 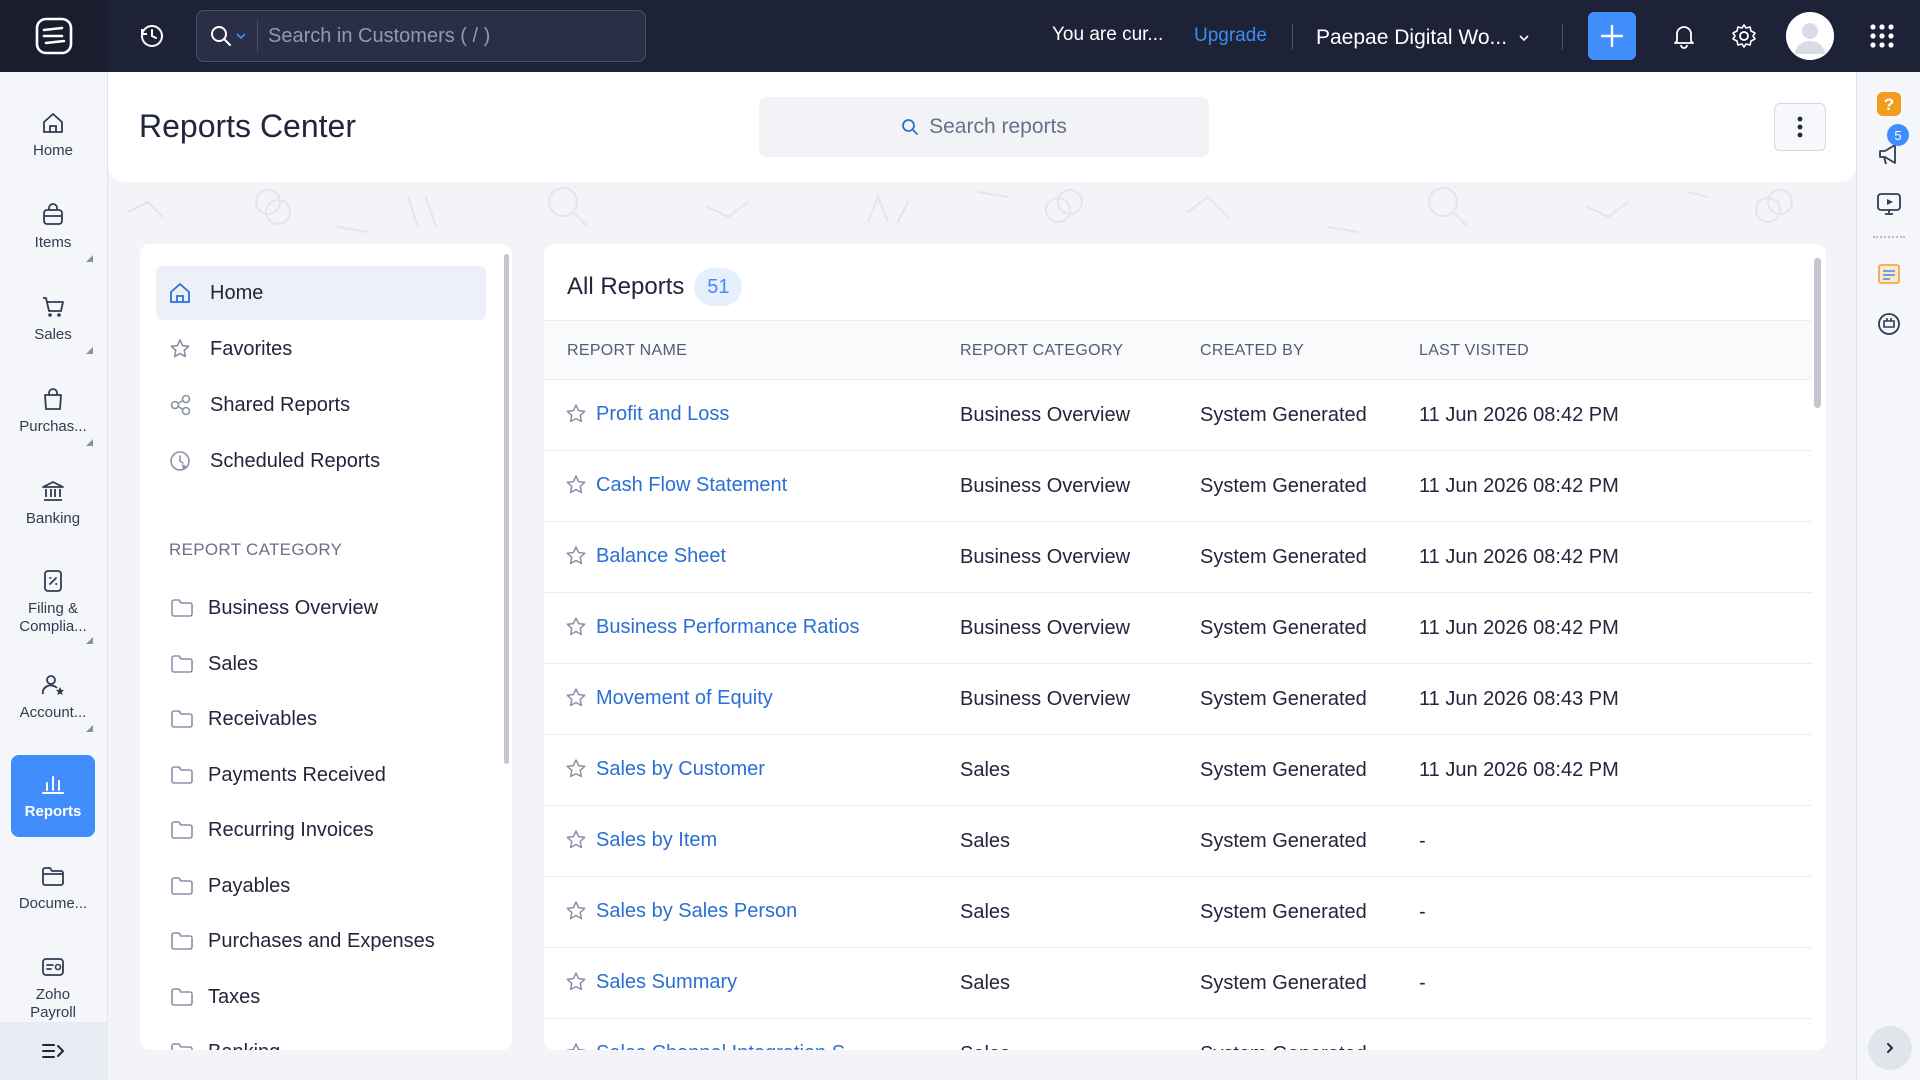 I want to click on category-business-overview: Business Overview, so click(x=274, y=608).